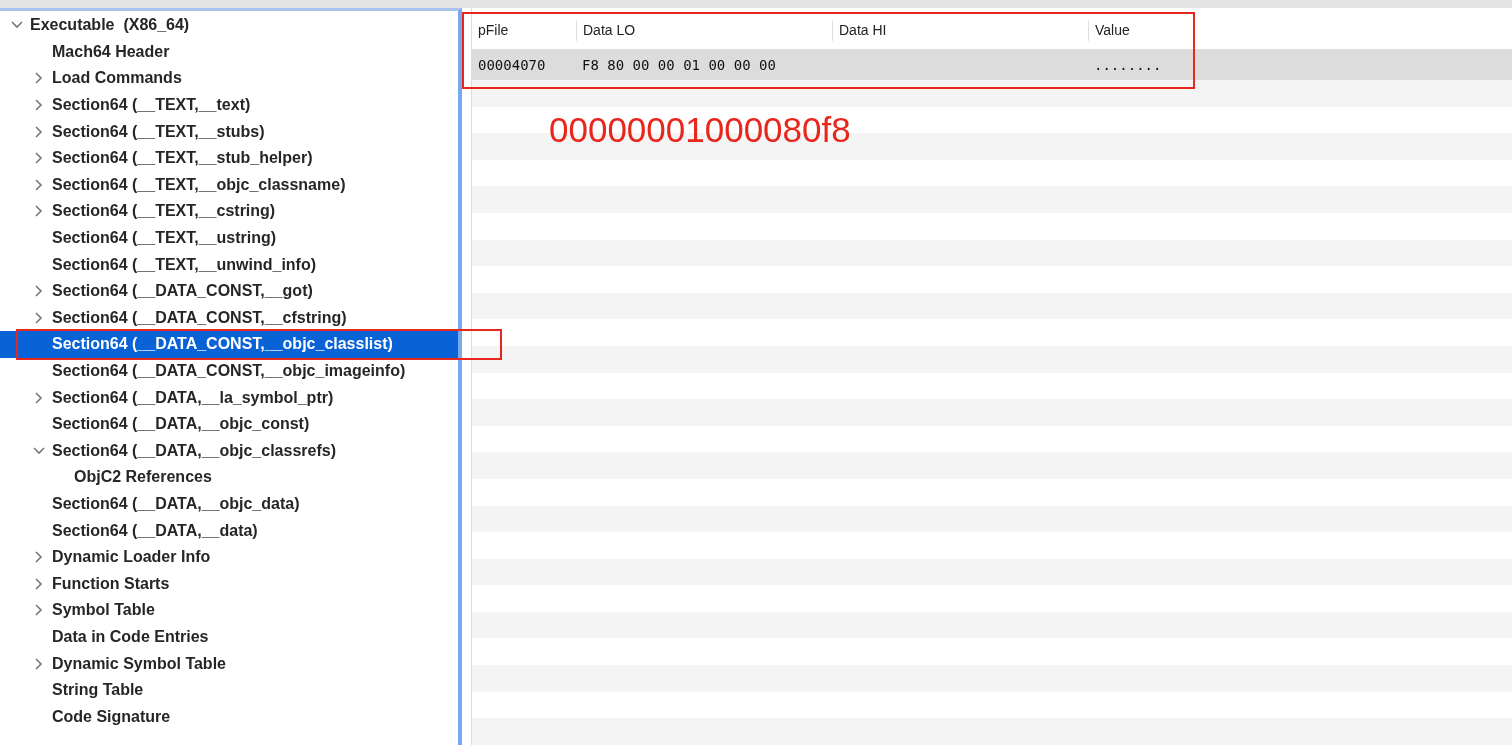 This screenshot has width=1512, height=745. Describe the element at coordinates (609, 30) in the screenshot. I see `column-header: Data LO` at that location.